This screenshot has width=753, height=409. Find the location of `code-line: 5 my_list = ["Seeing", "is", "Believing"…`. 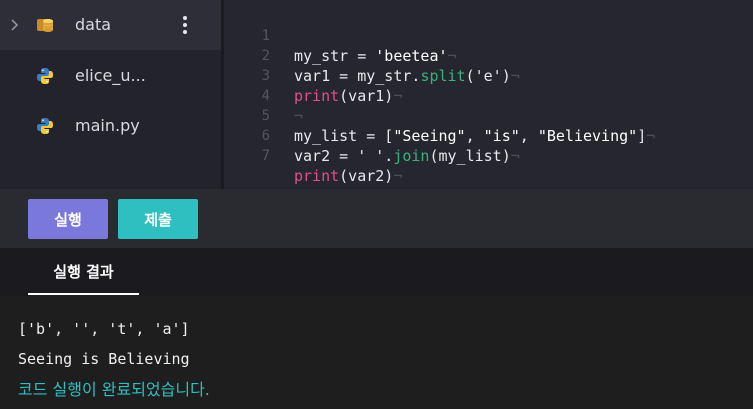

code-line: 5 my_list = ["Seeing", "is", "Believing"… is located at coordinates (488, 115).